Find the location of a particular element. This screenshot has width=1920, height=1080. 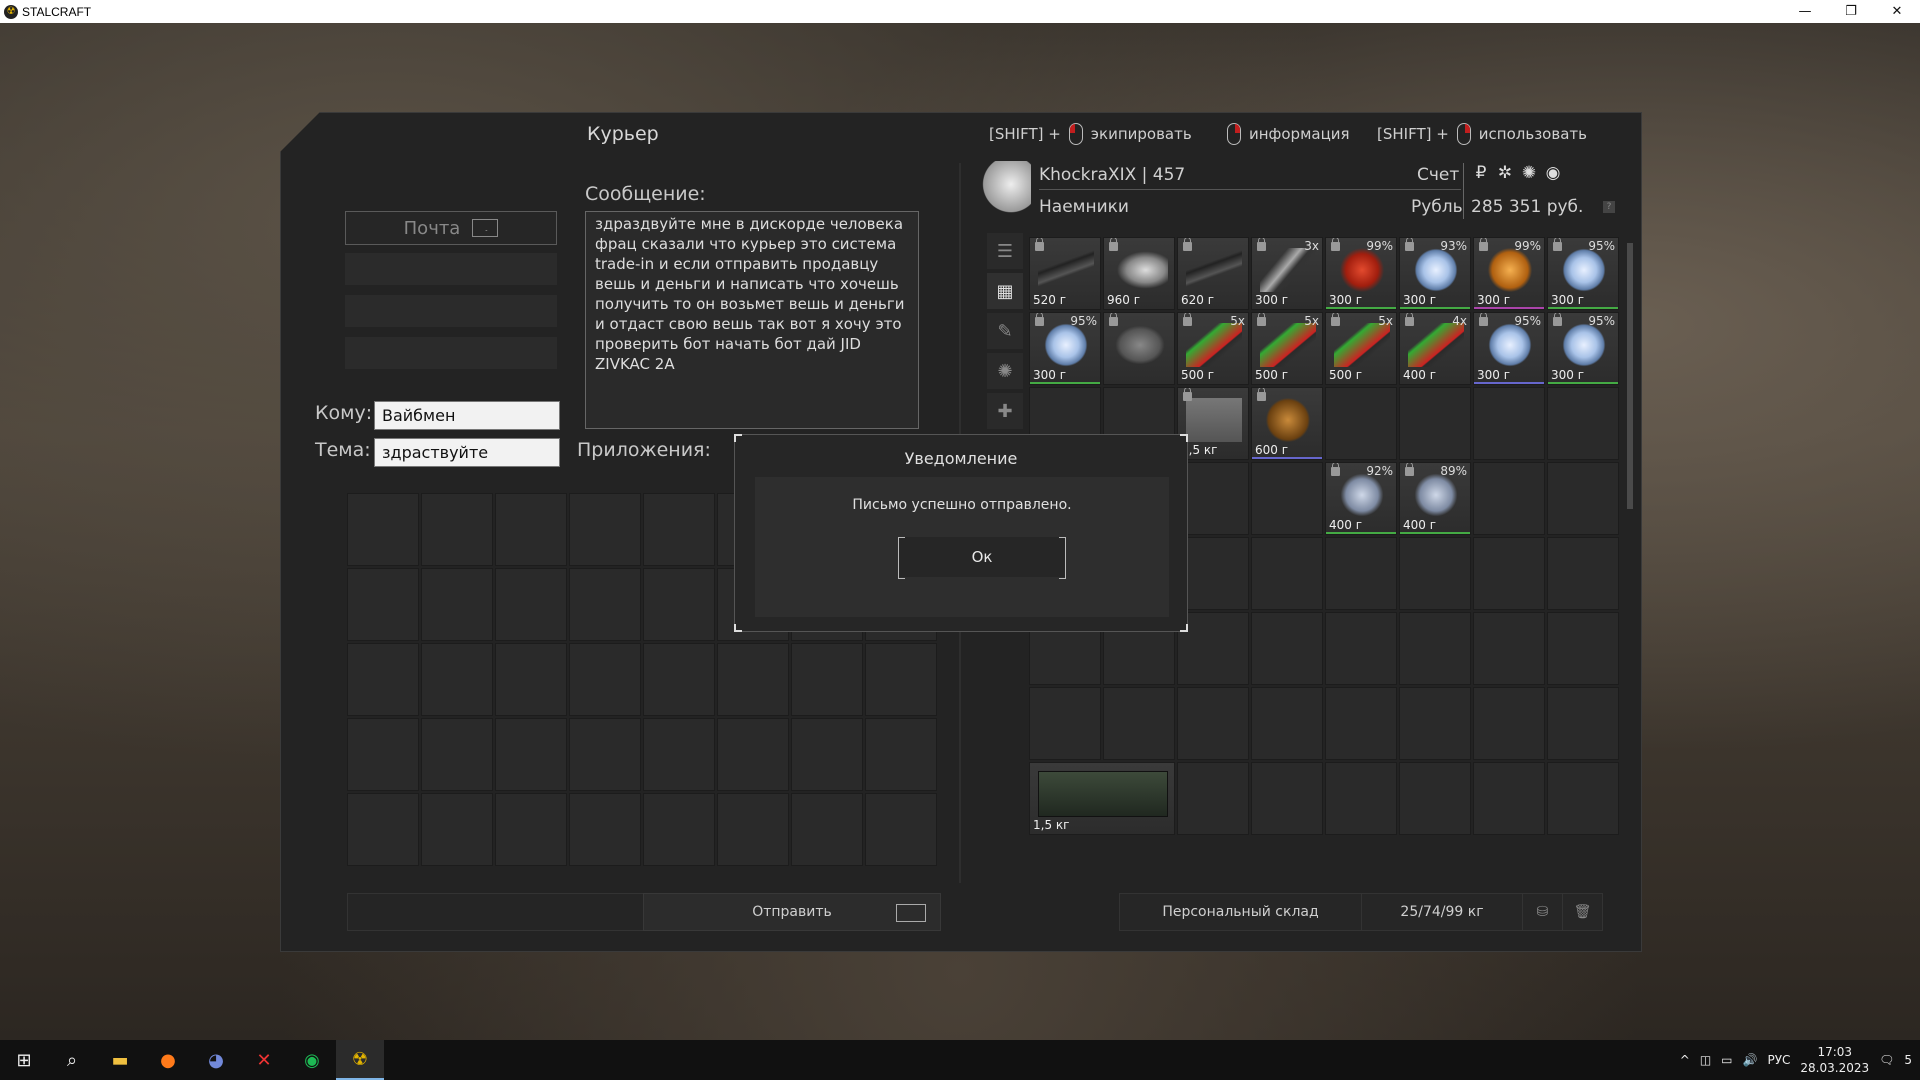

inventory-item-crate: 1,5 кг is located at coordinates (1102, 798).